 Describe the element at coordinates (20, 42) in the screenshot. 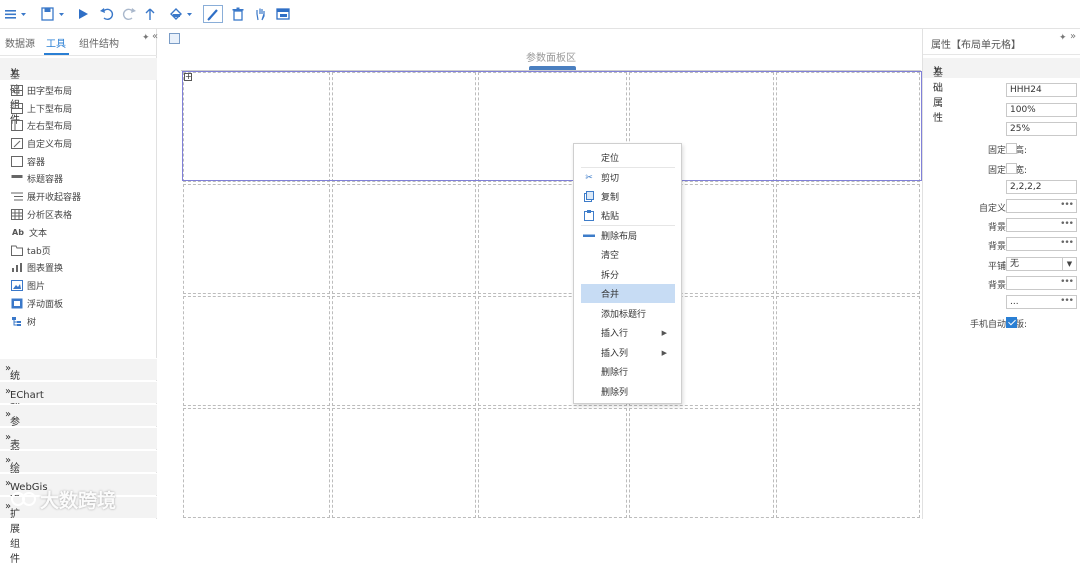

I see `tab-datasource: 数据源` at that location.